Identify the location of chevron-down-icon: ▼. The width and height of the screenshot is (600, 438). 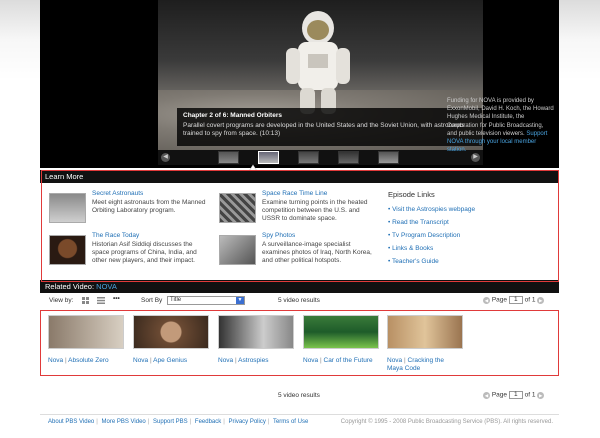
(240, 300).